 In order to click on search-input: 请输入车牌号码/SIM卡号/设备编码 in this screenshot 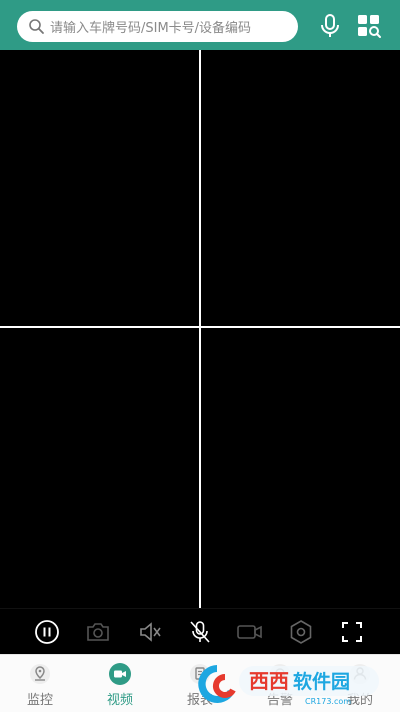, I will do `click(157, 26)`.